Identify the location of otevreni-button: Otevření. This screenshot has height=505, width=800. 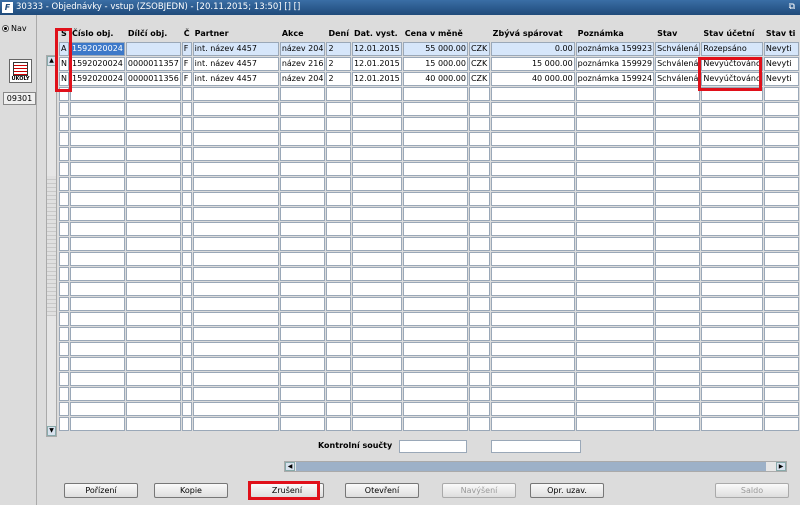
(382, 490).